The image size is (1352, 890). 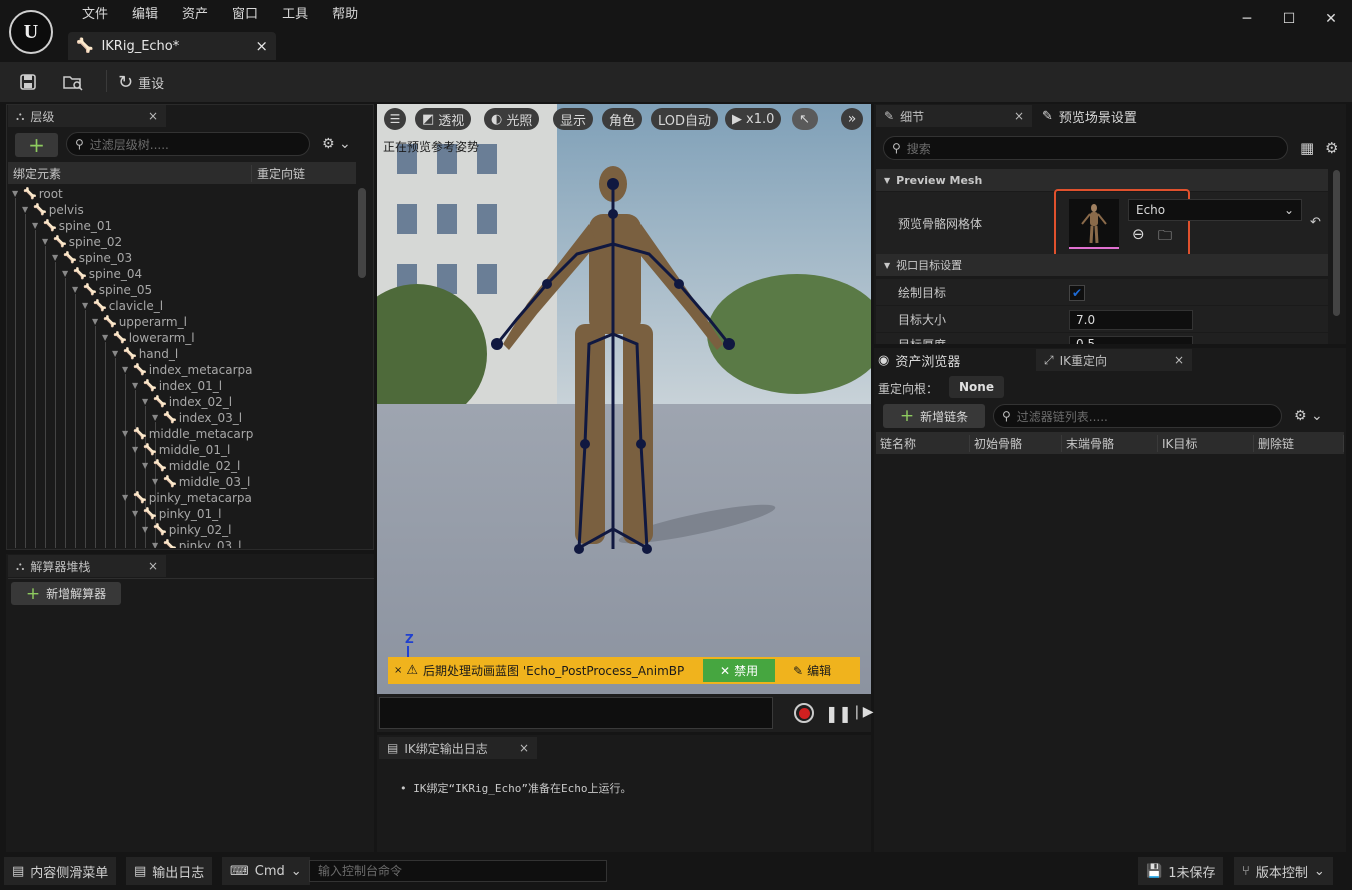 I want to click on console-command-input: 输入控制台命令, so click(x=458, y=871).